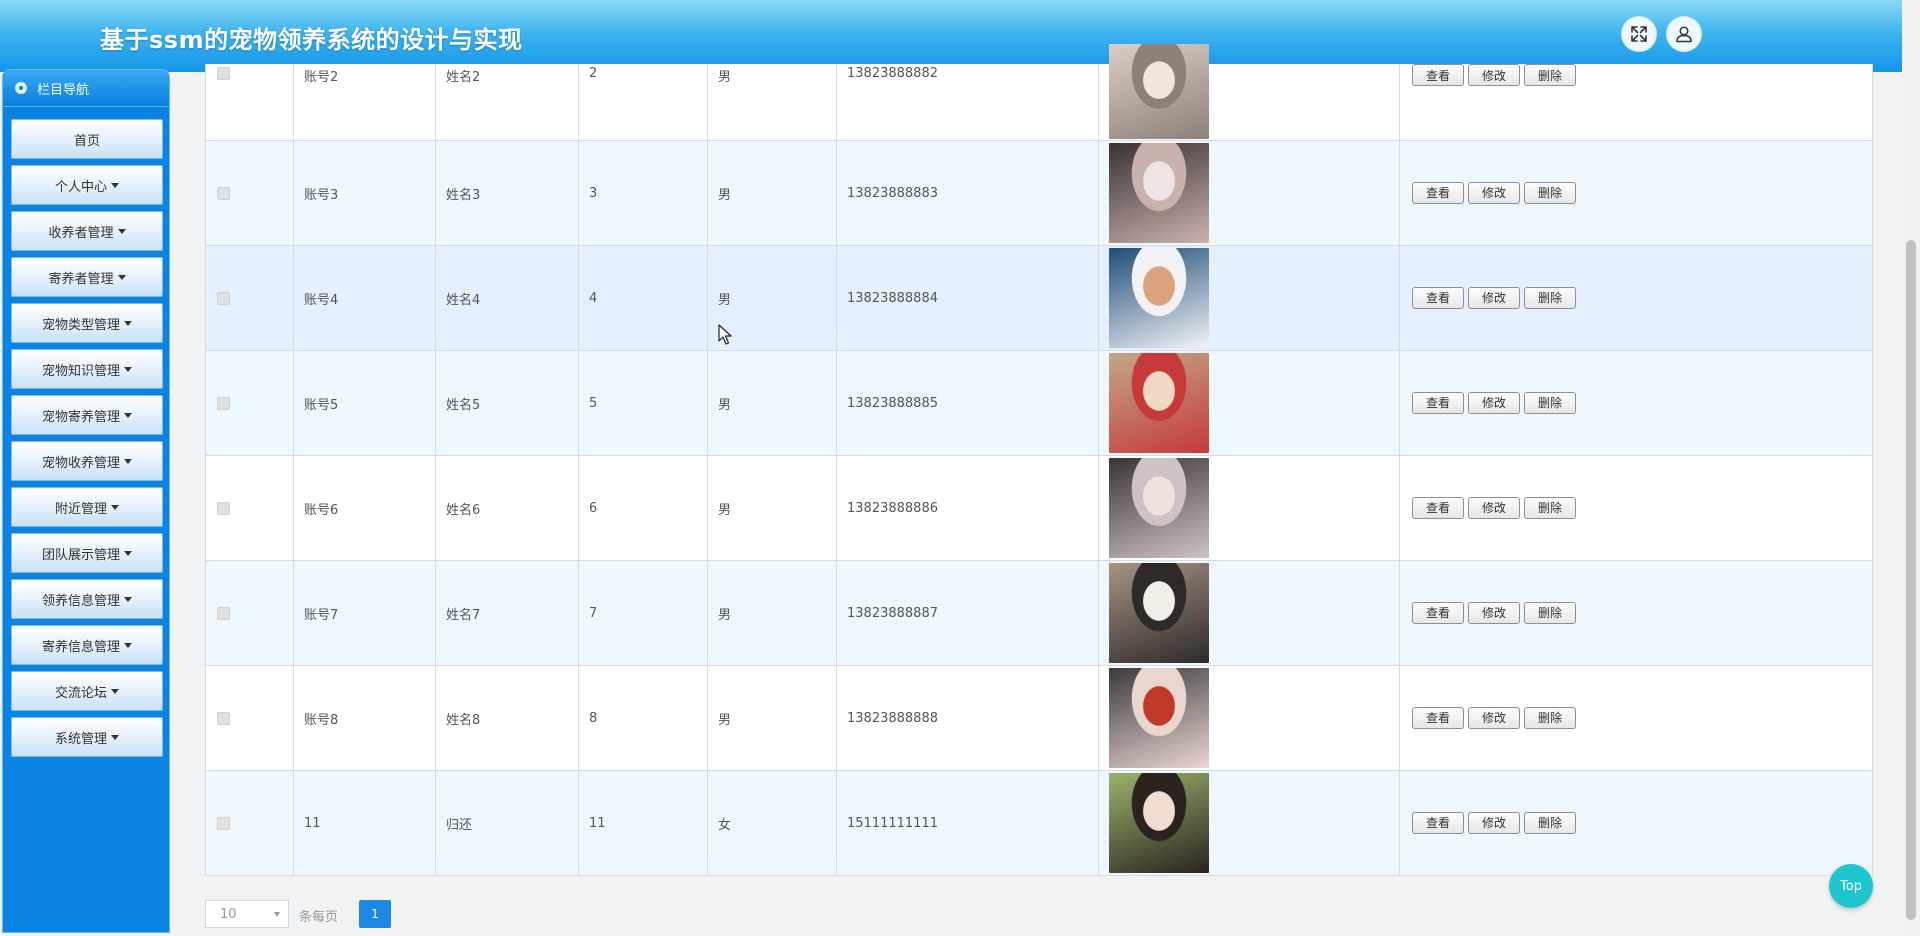 Image resolution: width=1920 pixels, height=936 pixels. What do you see at coordinates (725, 825) in the screenshot?
I see `gender-text: 女` at bounding box center [725, 825].